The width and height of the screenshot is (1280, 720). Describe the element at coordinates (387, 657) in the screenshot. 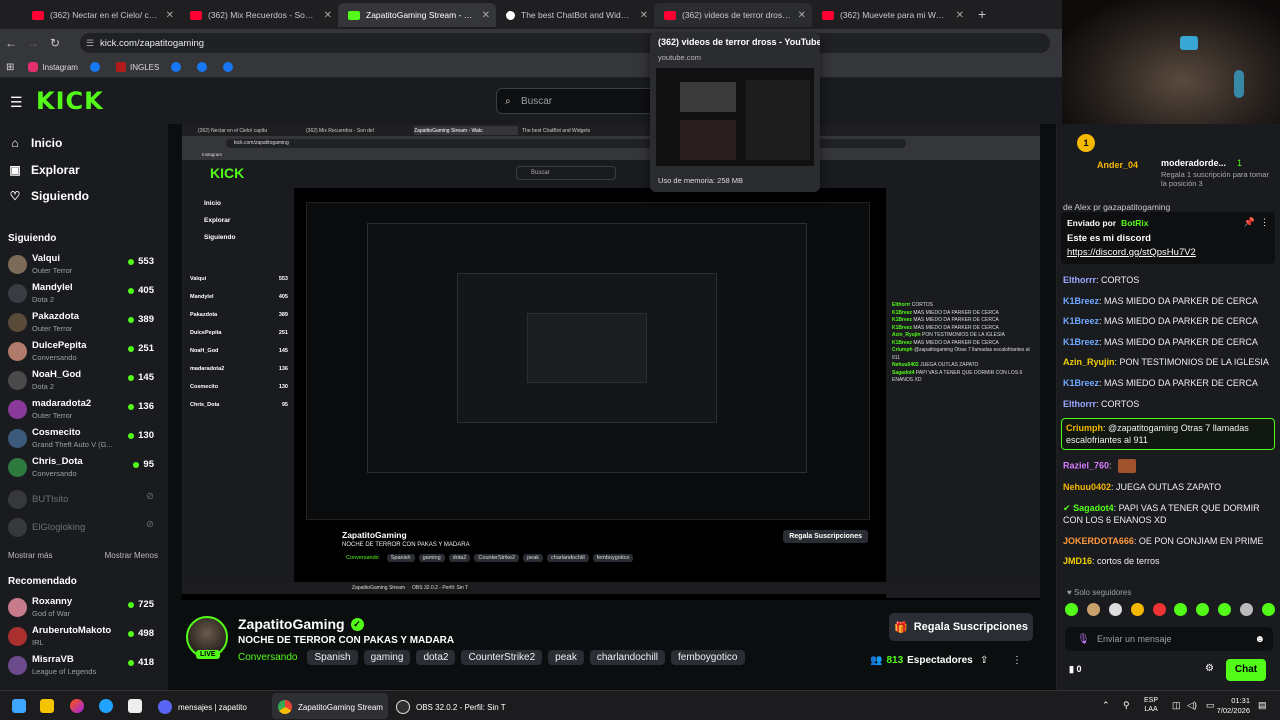

I see `tag: gaming` at that location.